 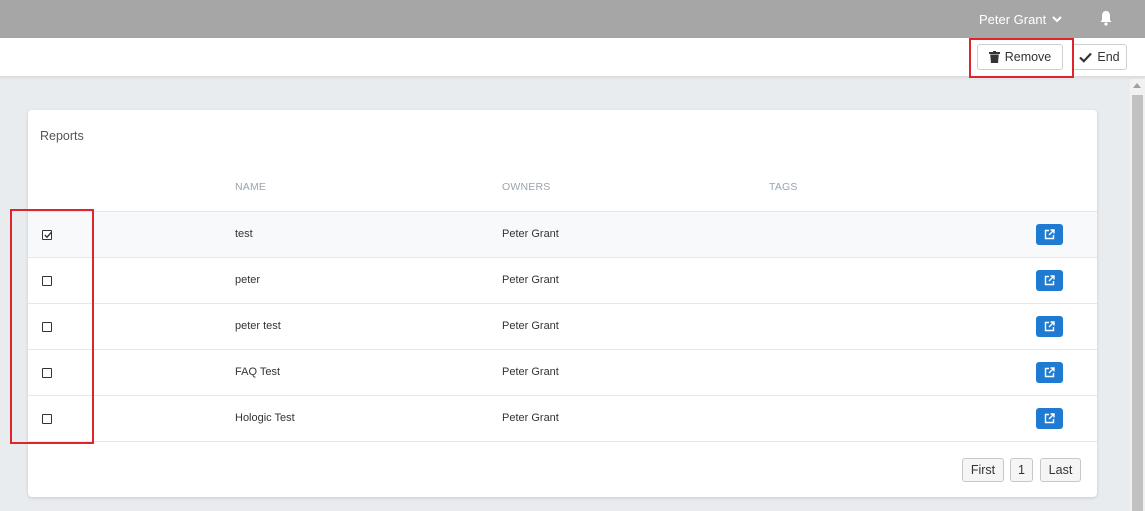 What do you see at coordinates (258, 326) in the screenshot?
I see `report-name: peter test` at bounding box center [258, 326].